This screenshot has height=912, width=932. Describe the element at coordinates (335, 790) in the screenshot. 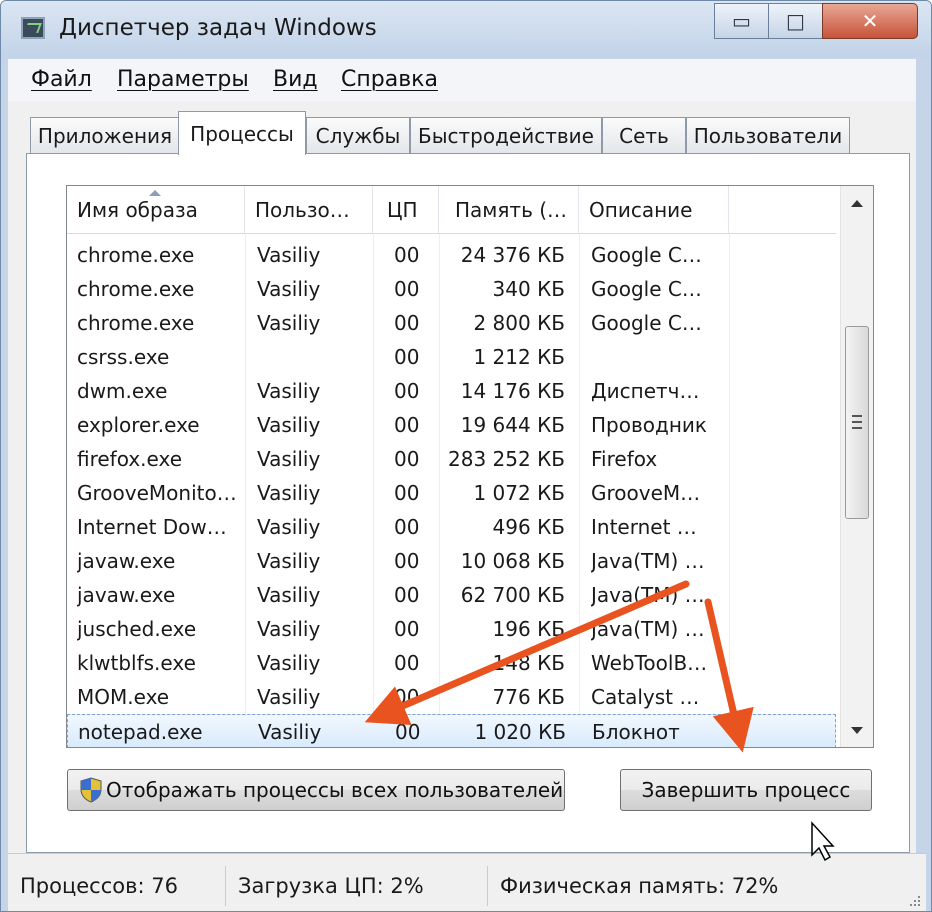

I see `show-all-processes-label: Отображать процессы всех пользователей` at that location.